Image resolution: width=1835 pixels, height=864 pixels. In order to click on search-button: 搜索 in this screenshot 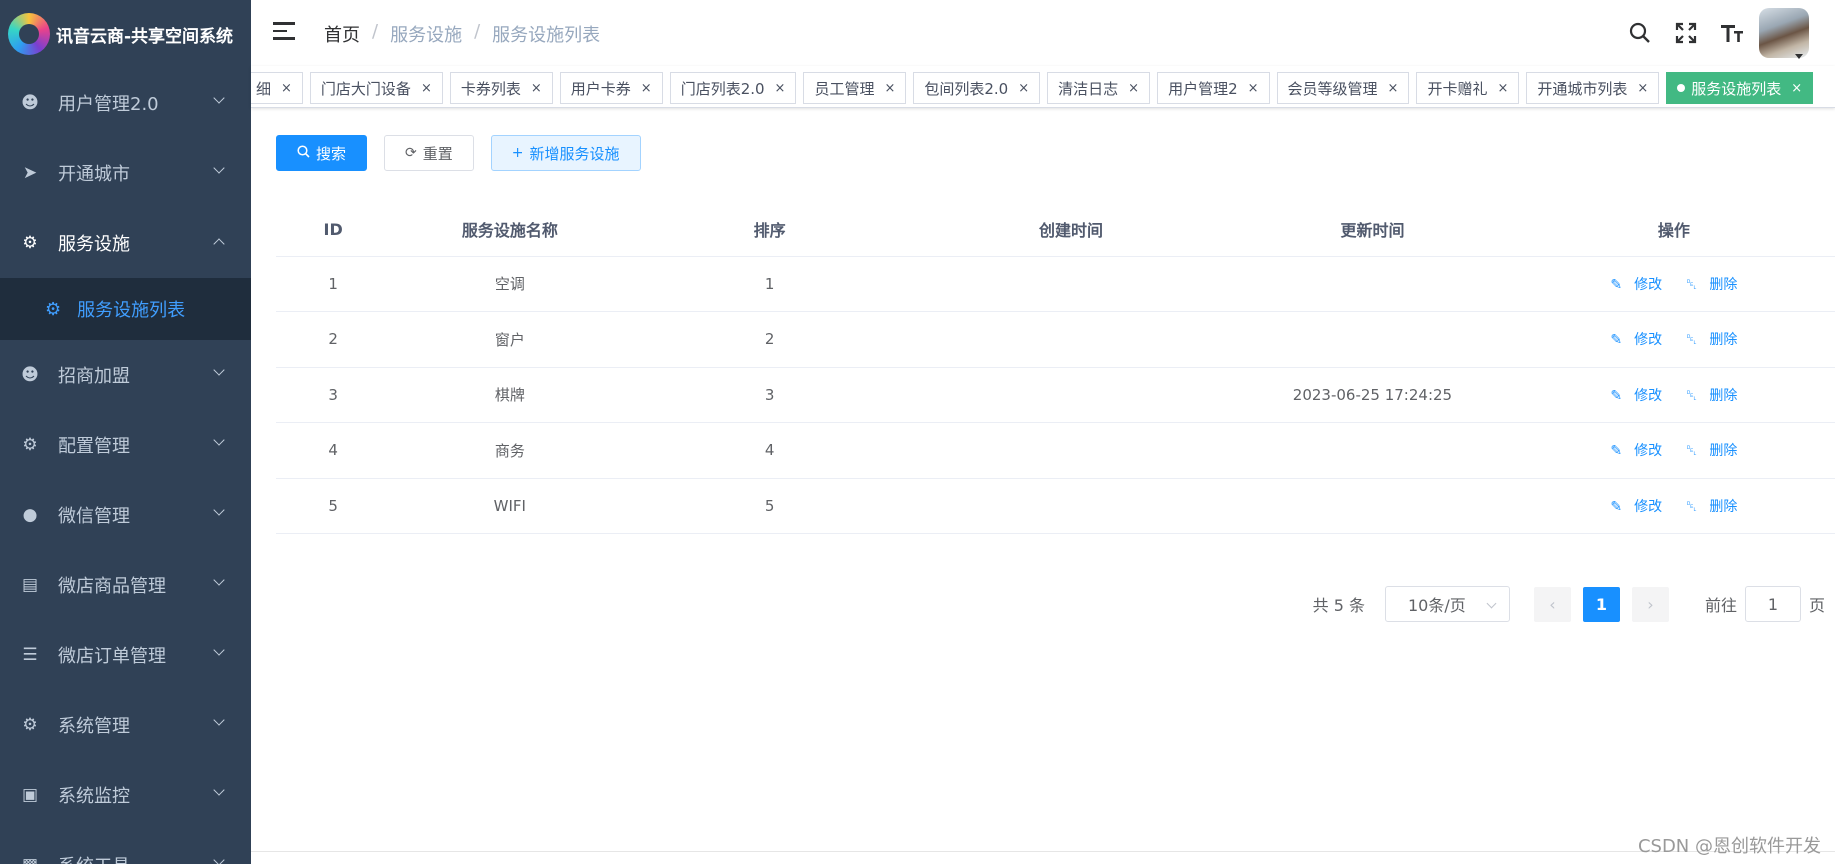, I will do `click(322, 153)`.